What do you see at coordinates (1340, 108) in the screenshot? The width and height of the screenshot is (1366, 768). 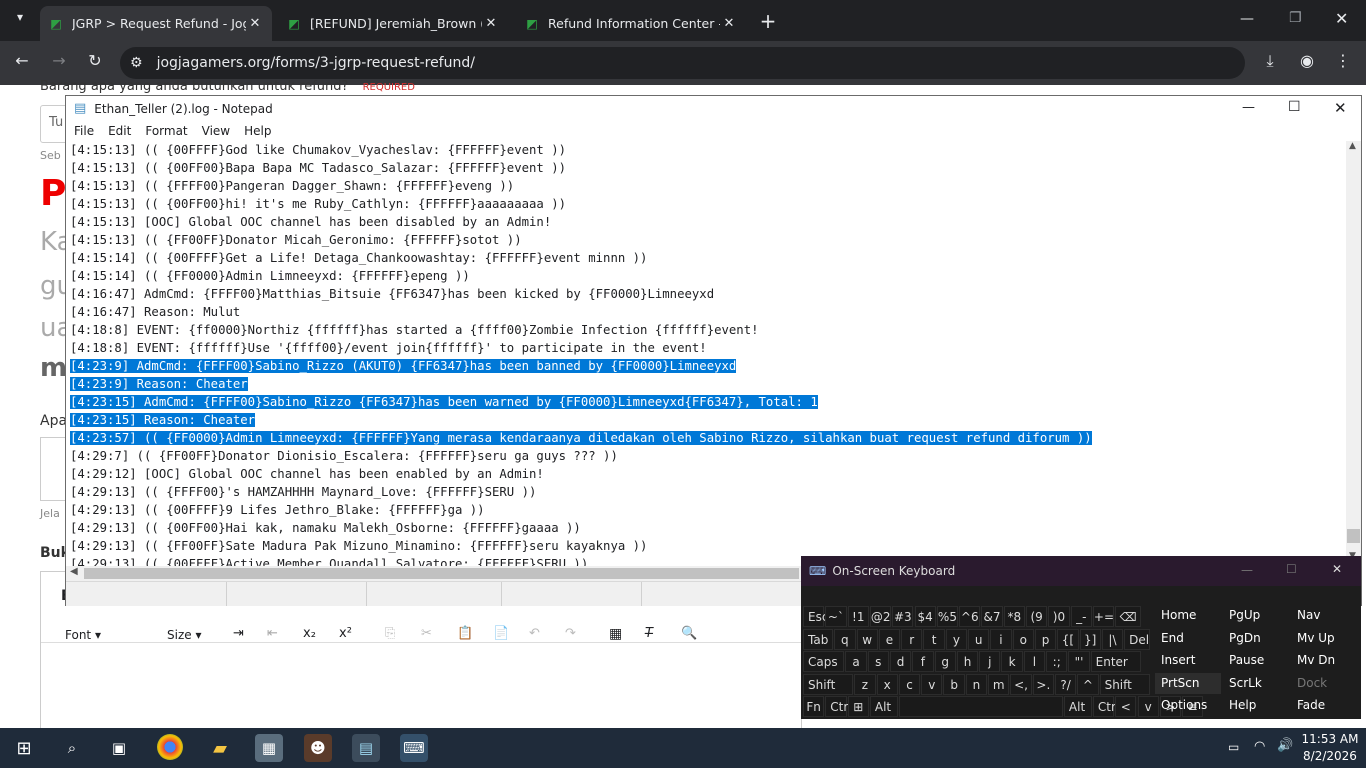 I see `notepad-close-icon: ✕` at bounding box center [1340, 108].